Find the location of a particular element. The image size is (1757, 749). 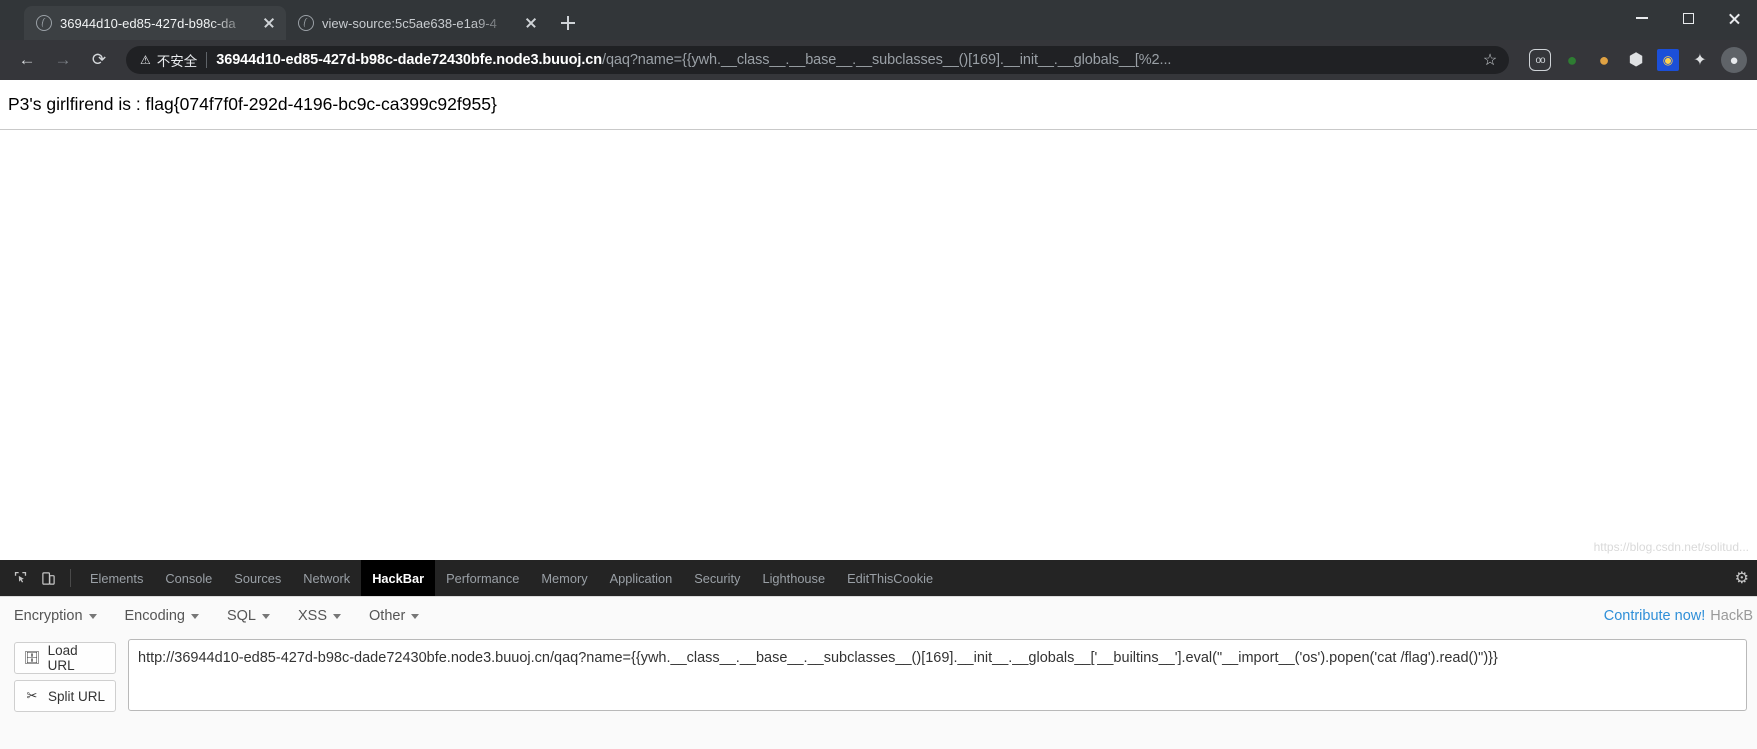

hackbar-menu-encryption: Encryption is located at coordinates (62, 616).